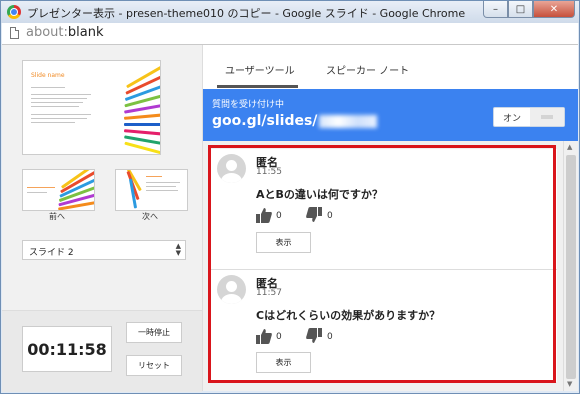  Describe the element at coordinates (14, 12) in the screenshot. I see `chrome-icon` at that location.